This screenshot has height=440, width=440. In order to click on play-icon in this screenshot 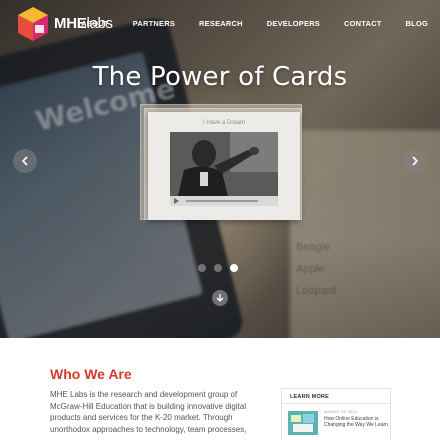, I will do `click(176, 201)`.